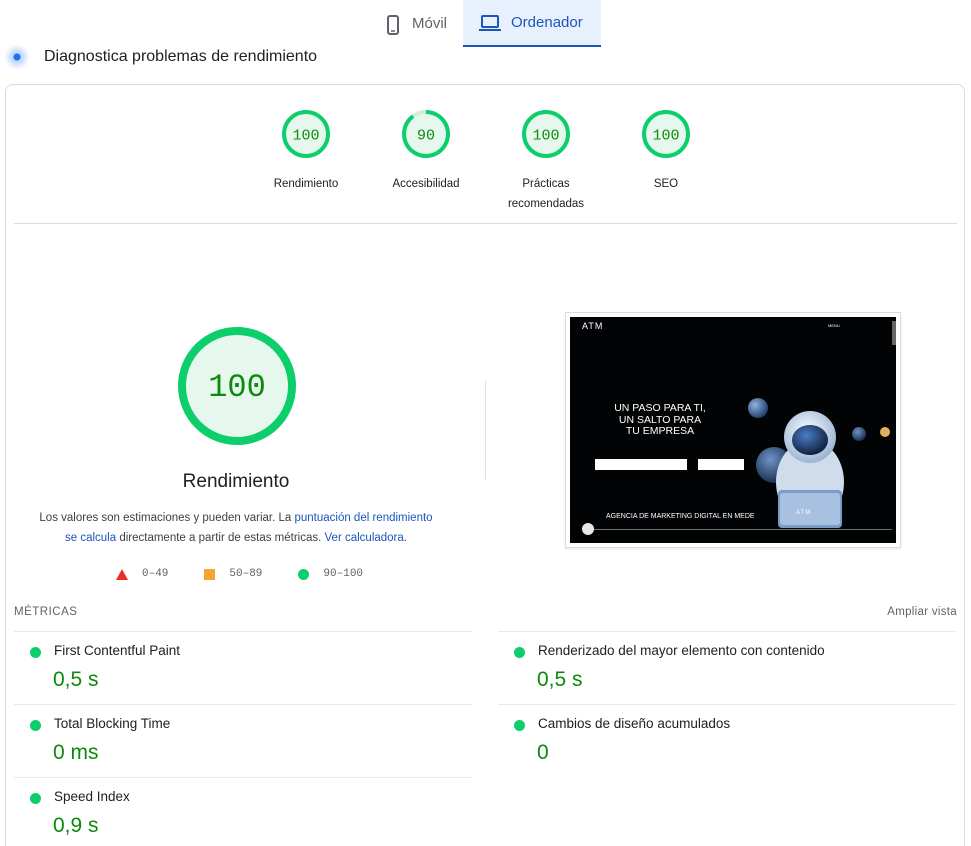 This screenshot has height=846, width=971. I want to click on gauge-seo: 100 SEO, so click(666, 151).